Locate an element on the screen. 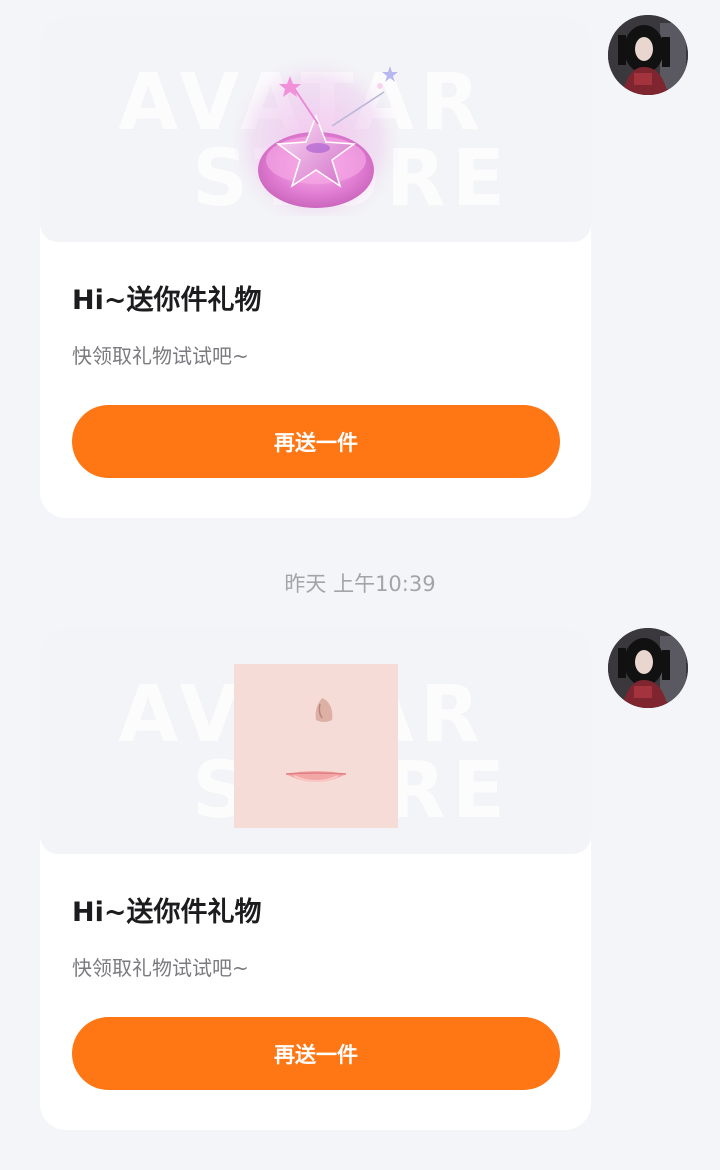 The width and height of the screenshot is (720, 1170). star-bowl-gift-image is located at coordinates (316, 134).